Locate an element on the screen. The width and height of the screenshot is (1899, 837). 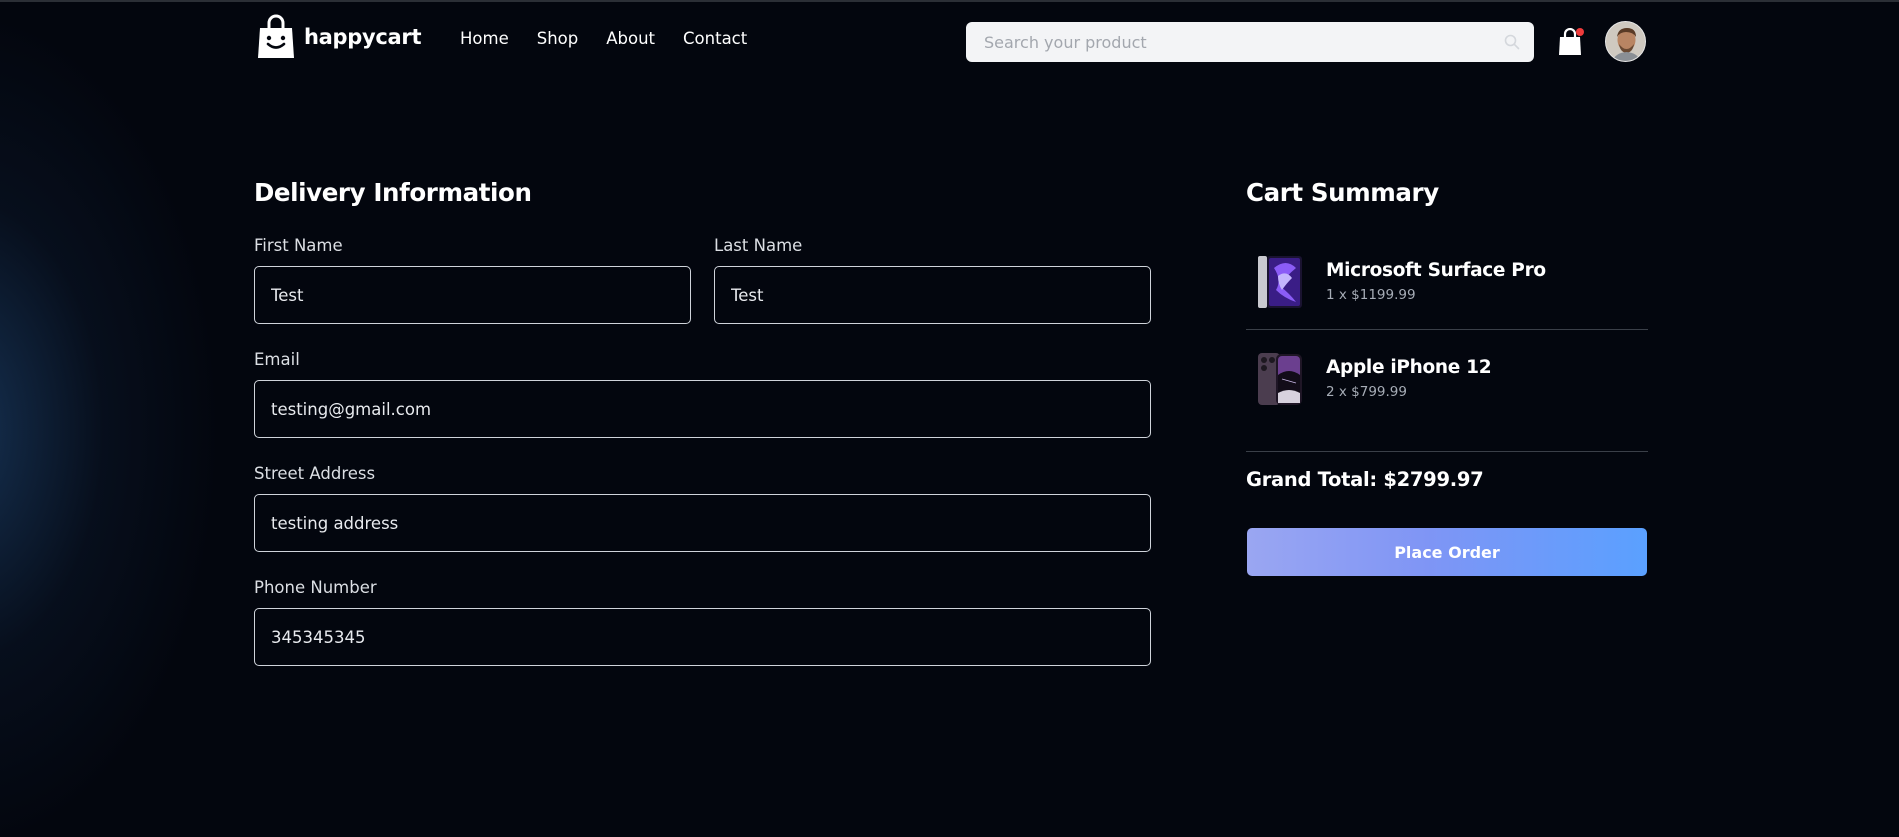
nav-contact: Contact is located at coordinates (715, 38).